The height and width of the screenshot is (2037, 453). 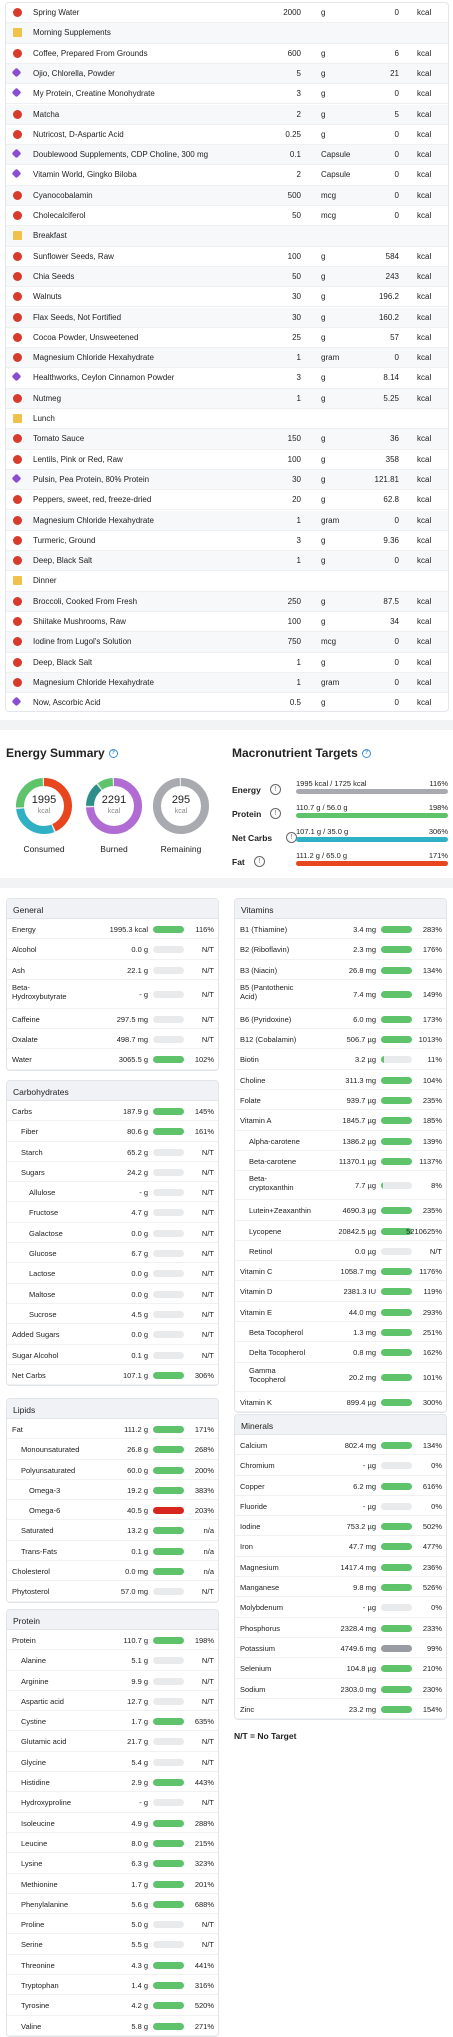 I want to click on diary-row: Broccoli, Cooked From Fresh 250 g 87.5 kcal, so click(x=227, y=601).